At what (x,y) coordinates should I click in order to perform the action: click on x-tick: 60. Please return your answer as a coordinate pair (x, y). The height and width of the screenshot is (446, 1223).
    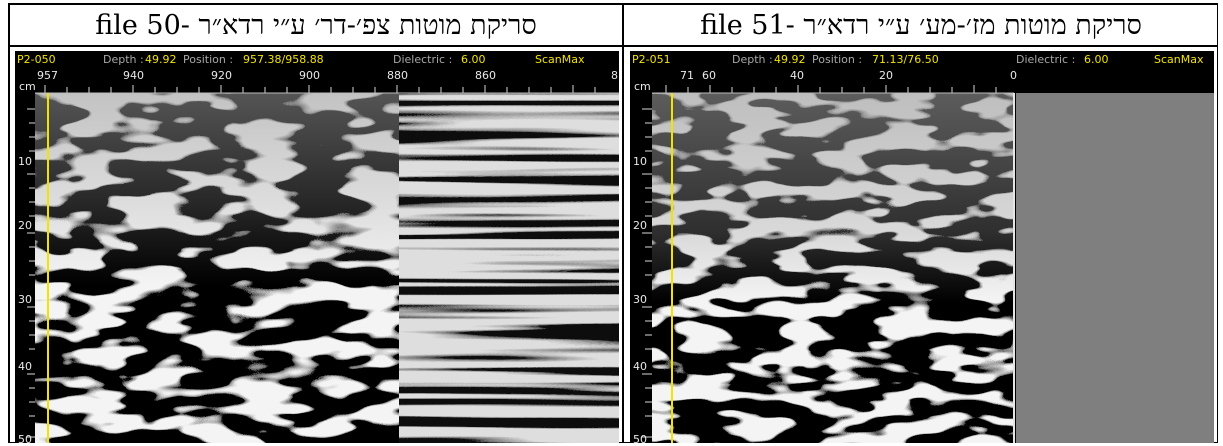
    Looking at the image, I should click on (709, 75).